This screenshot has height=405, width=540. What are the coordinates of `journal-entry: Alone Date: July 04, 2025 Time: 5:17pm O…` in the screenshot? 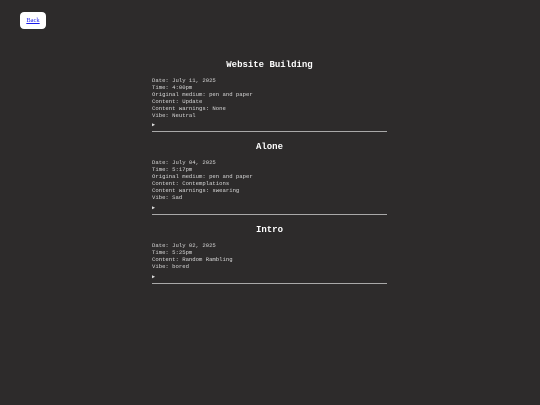 It's located at (269, 178).